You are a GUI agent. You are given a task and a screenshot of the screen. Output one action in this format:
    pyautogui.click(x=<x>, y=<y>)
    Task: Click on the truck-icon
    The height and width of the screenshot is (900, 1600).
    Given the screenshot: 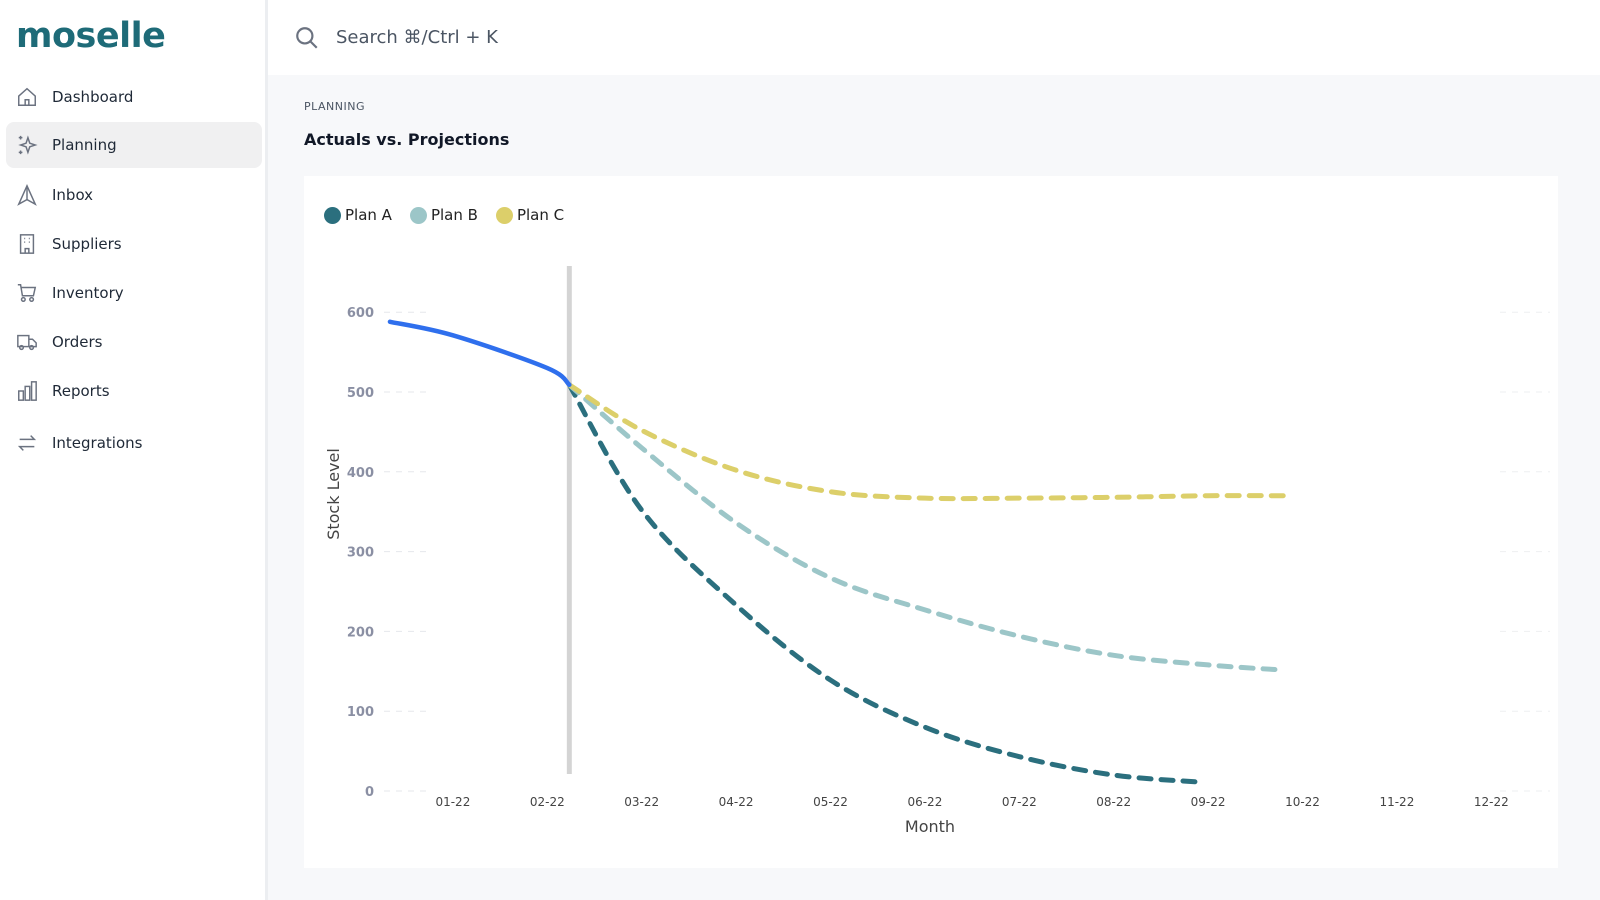 What is the action you would take?
    pyautogui.click(x=27, y=342)
    